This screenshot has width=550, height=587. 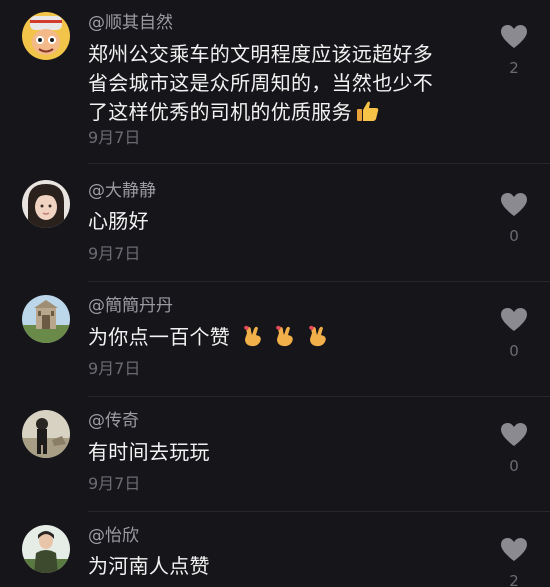 What do you see at coordinates (261, 83) in the screenshot?
I see `comment-text-line: 省会城市这是众所周知的，当然也少不` at bounding box center [261, 83].